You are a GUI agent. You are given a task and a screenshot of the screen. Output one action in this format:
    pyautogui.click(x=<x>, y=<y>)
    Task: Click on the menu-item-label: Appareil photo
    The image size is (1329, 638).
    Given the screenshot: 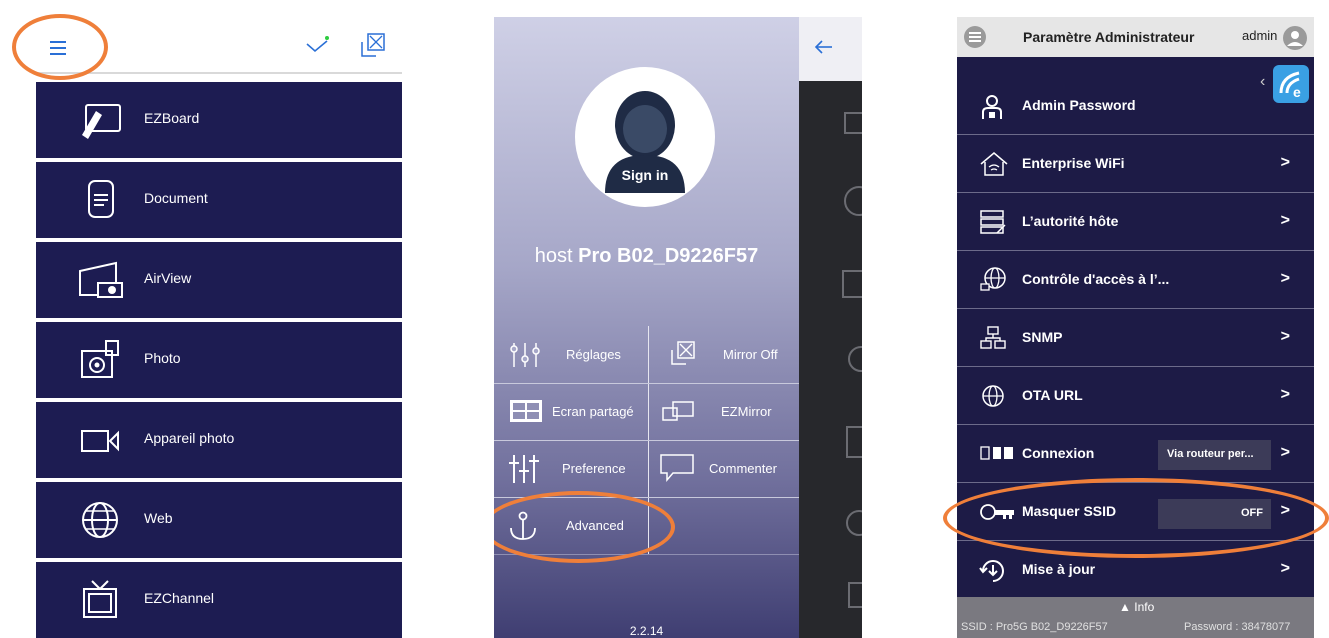 What is the action you would take?
    pyautogui.click(x=189, y=438)
    